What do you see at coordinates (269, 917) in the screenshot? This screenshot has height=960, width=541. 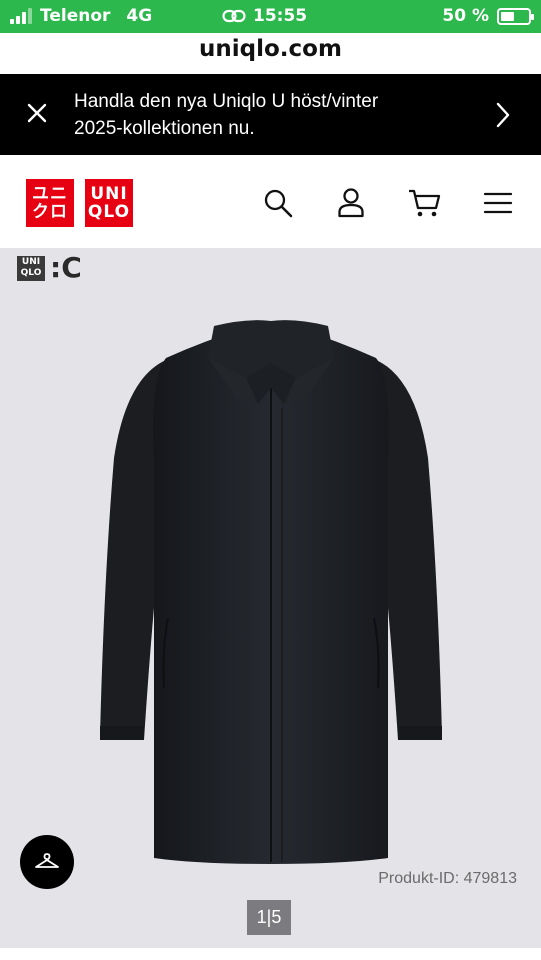 I see `image-pager: 1|5` at bounding box center [269, 917].